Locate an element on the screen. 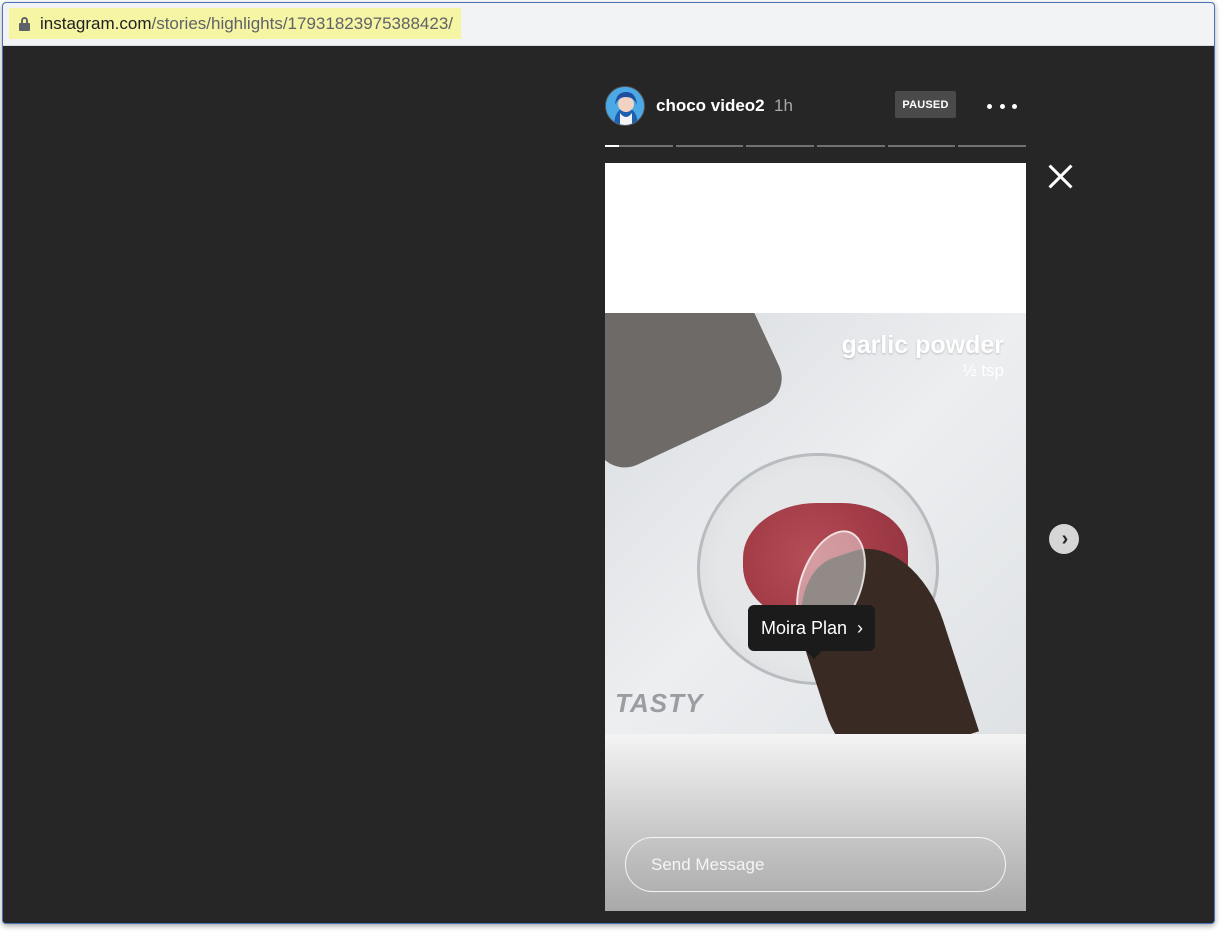  cloth-image is located at coordinates (698, 395).